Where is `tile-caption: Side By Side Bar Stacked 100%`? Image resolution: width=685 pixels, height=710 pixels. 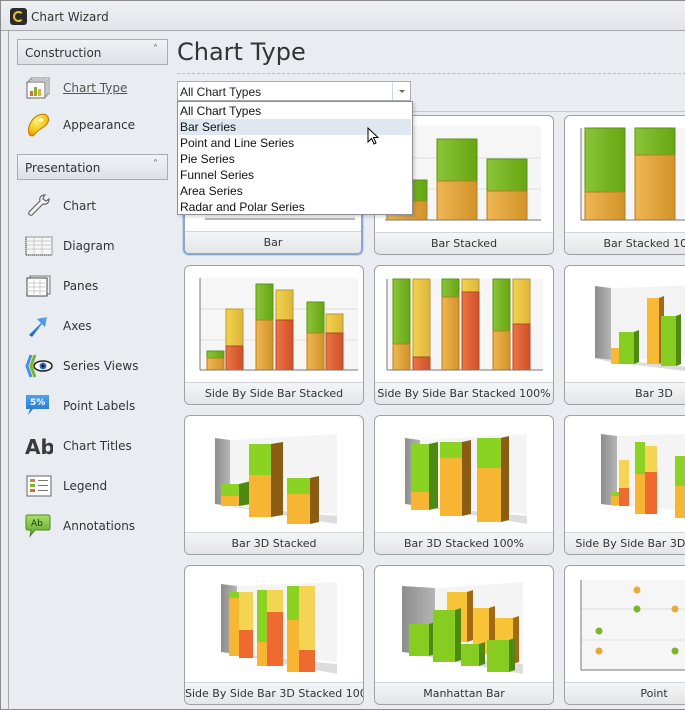 tile-caption: Side By Side Bar Stacked 100% is located at coordinates (464, 393).